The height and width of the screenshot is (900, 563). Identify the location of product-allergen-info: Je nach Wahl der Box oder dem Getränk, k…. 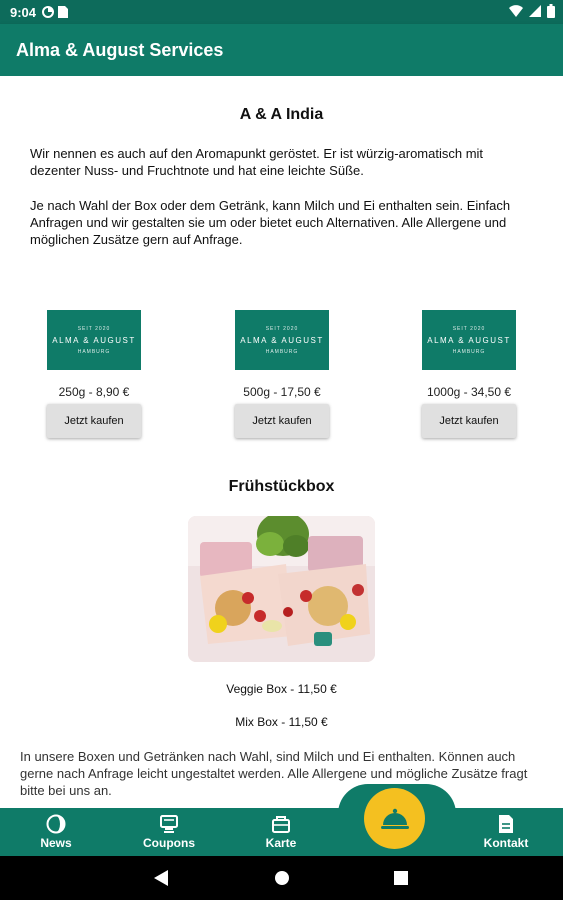
(270, 222).